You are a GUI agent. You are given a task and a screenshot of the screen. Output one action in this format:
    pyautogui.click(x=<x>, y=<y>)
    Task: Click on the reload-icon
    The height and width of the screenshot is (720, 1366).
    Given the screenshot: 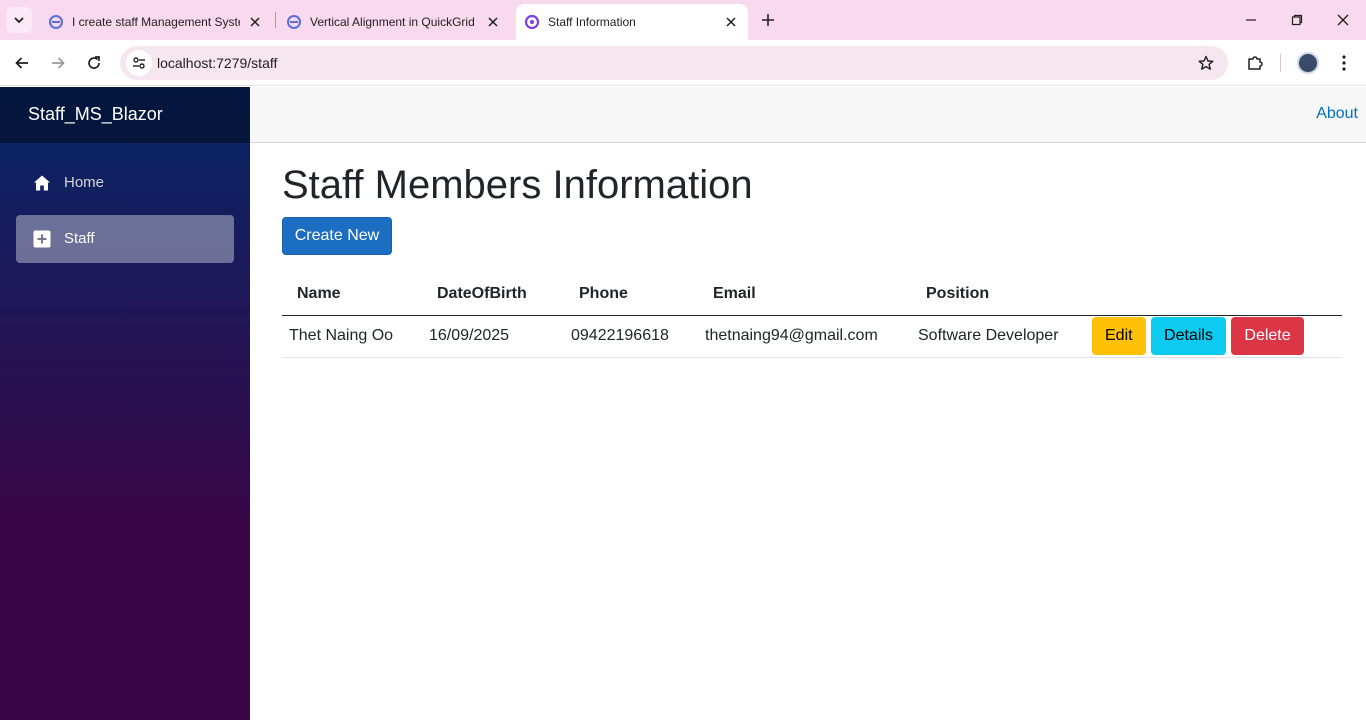 What is the action you would take?
    pyautogui.click(x=94, y=62)
    